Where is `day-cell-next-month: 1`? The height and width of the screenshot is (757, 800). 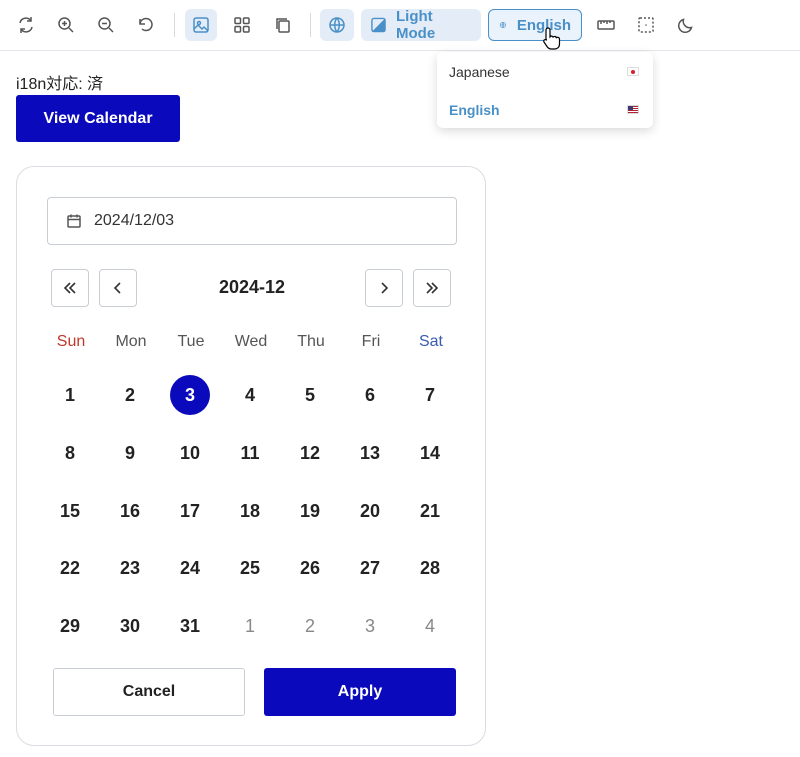 day-cell-next-month: 1 is located at coordinates (250, 626).